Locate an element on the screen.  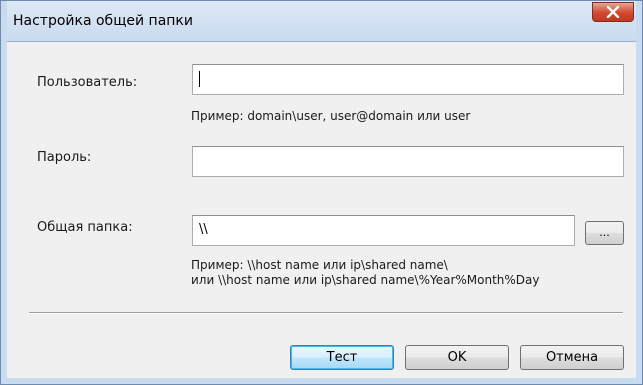
close-icon is located at coordinates (613, 12).